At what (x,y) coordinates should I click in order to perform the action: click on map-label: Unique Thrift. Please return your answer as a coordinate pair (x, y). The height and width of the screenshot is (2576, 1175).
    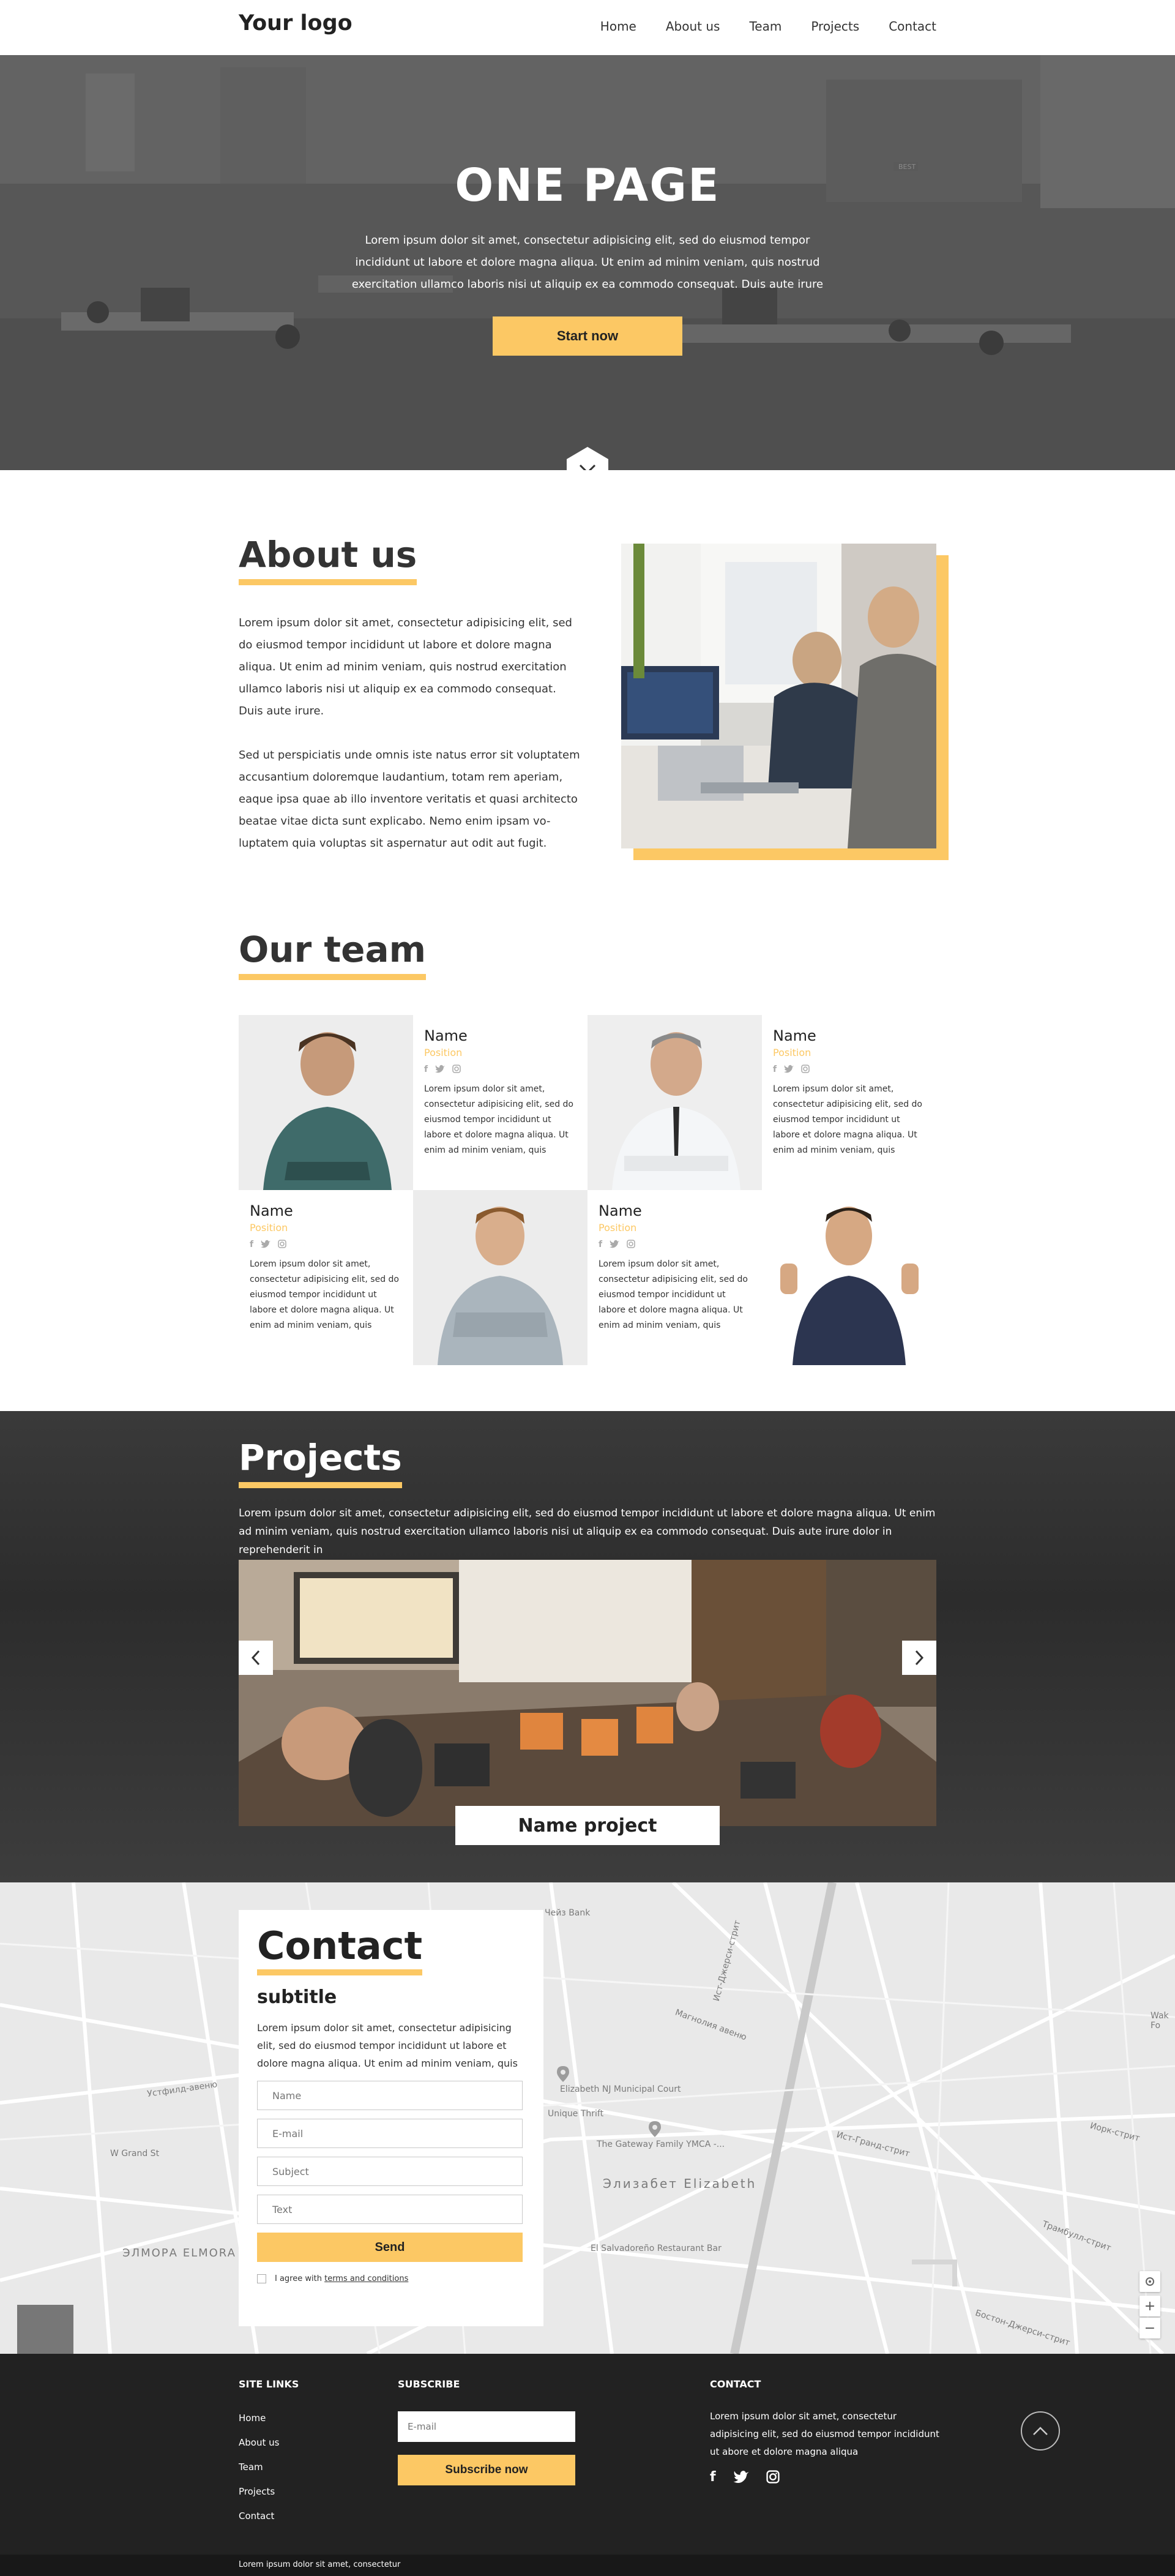
    Looking at the image, I should click on (576, 2114).